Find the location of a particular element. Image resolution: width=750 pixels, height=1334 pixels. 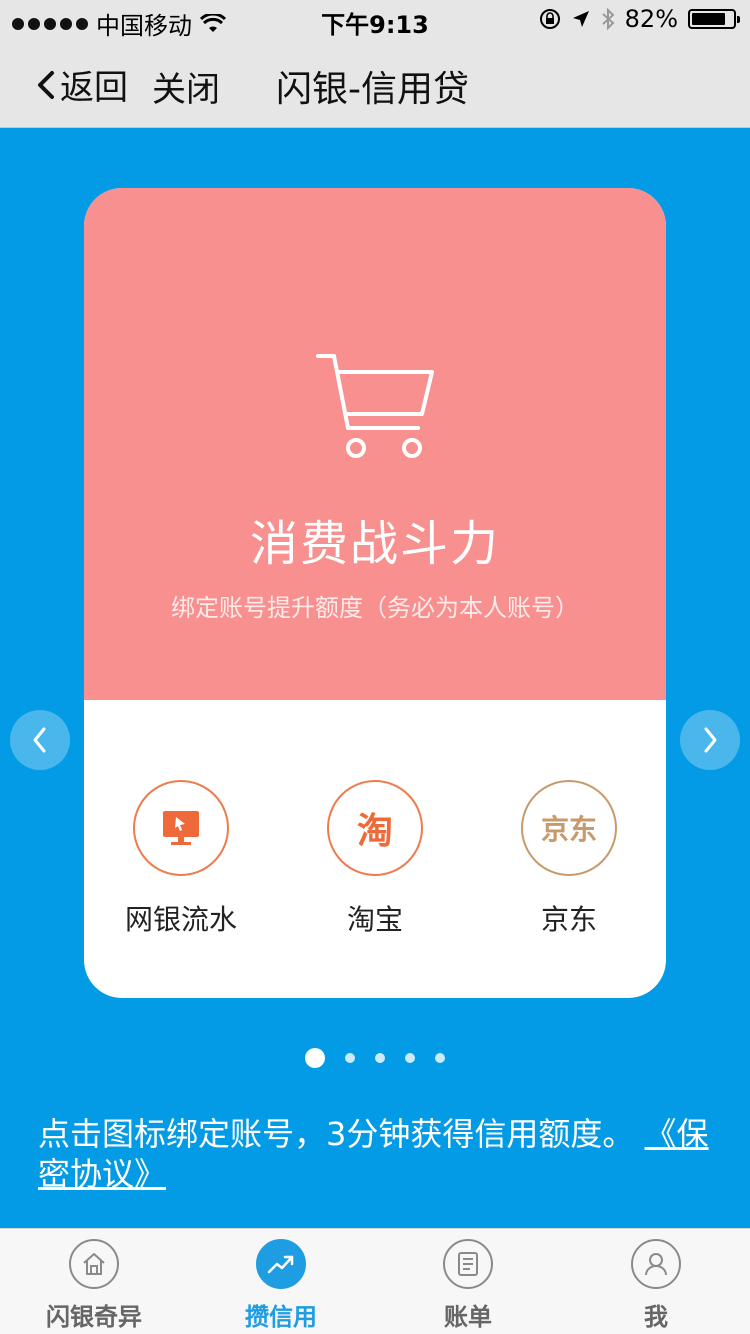

tab-bar: 闪银奇异 攒信用 账单 我 is located at coordinates (375, 1281).